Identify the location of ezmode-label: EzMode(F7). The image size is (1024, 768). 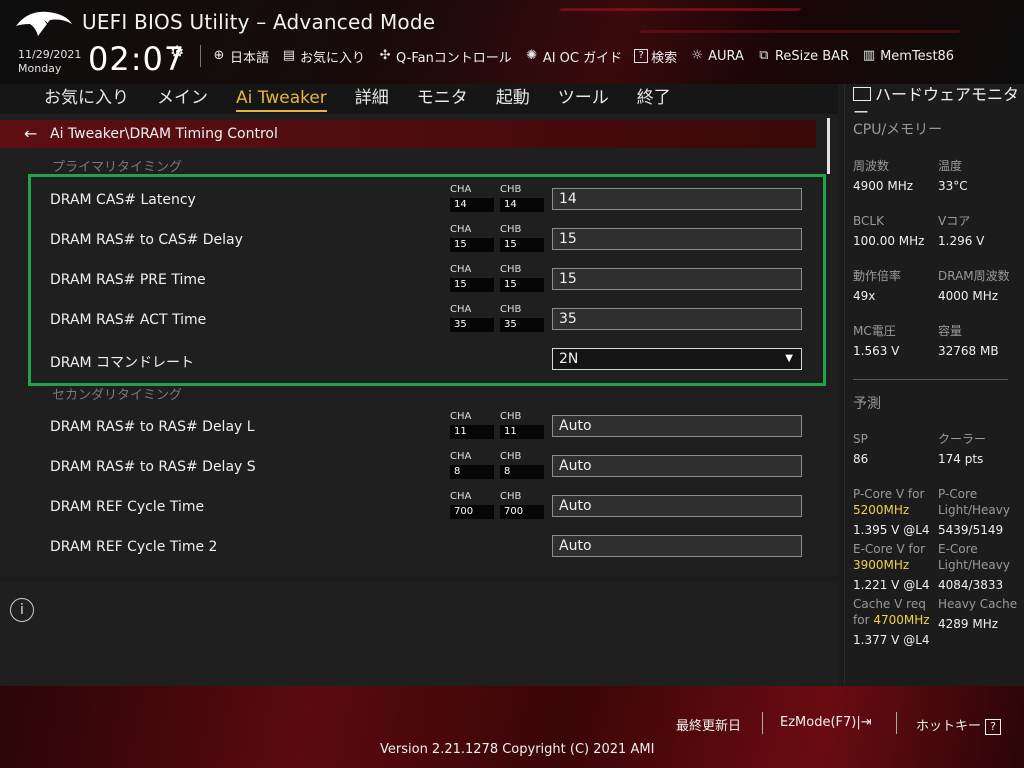
(818, 722).